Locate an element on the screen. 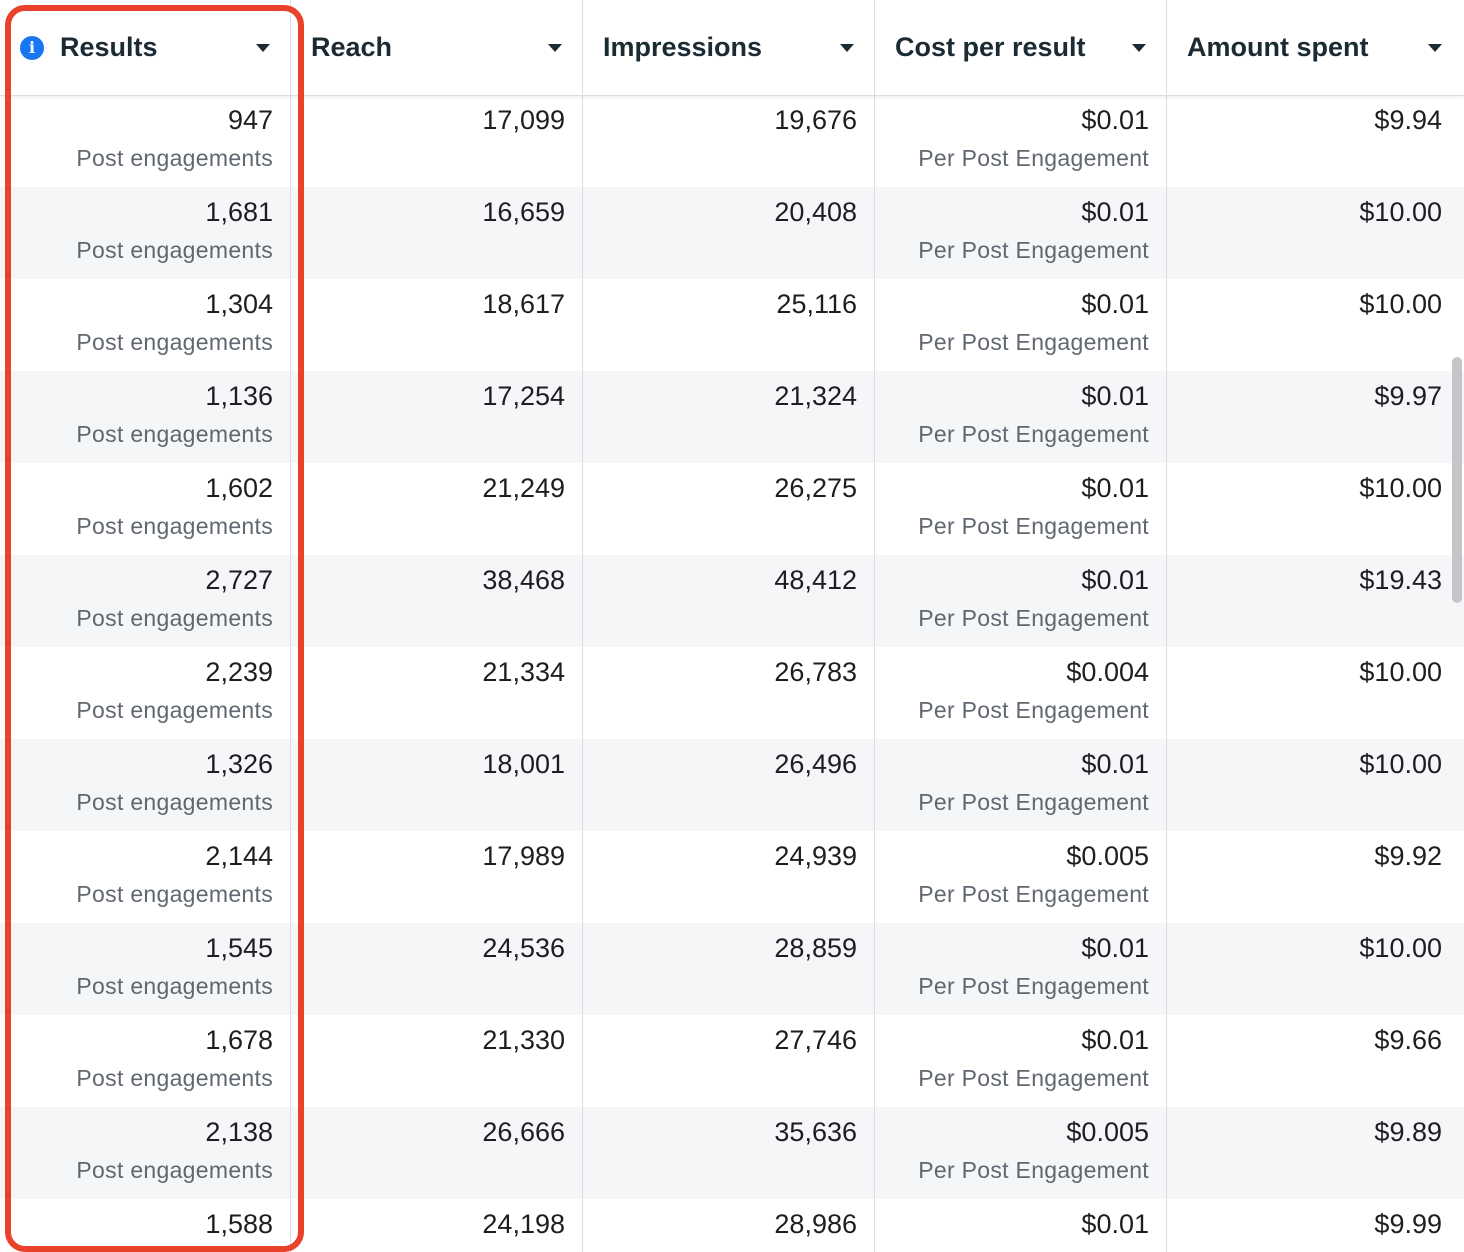  cell-value: 17,099 is located at coordinates (523, 120).